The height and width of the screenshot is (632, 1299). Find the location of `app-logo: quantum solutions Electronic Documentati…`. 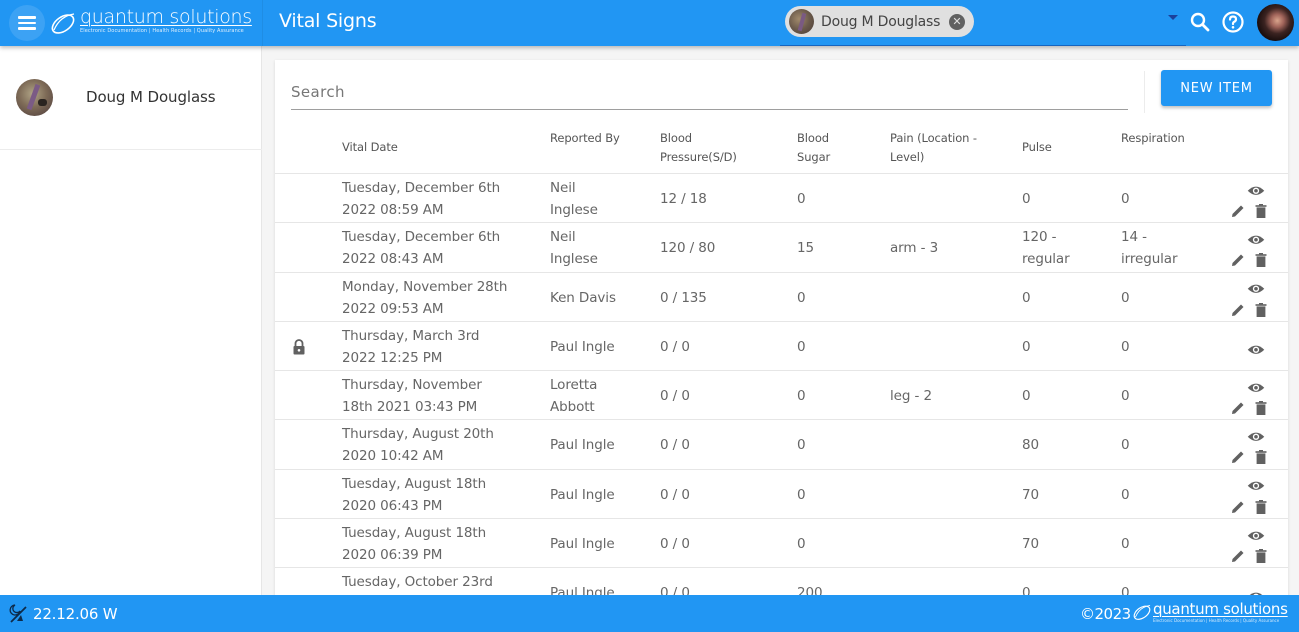

app-logo: quantum solutions Electronic Documentati… is located at coordinates (150, 23).